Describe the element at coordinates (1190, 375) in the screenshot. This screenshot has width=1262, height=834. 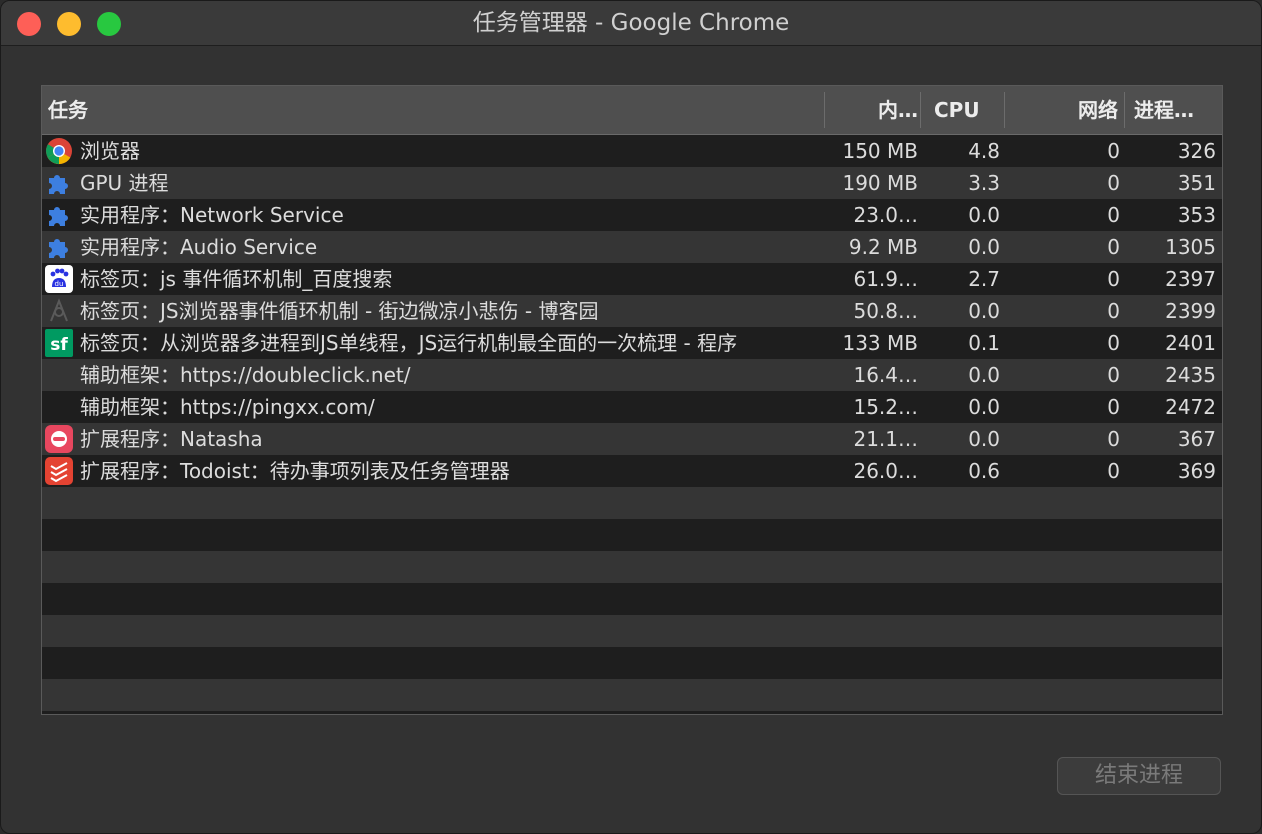
I see `pid-value: 2435` at that location.